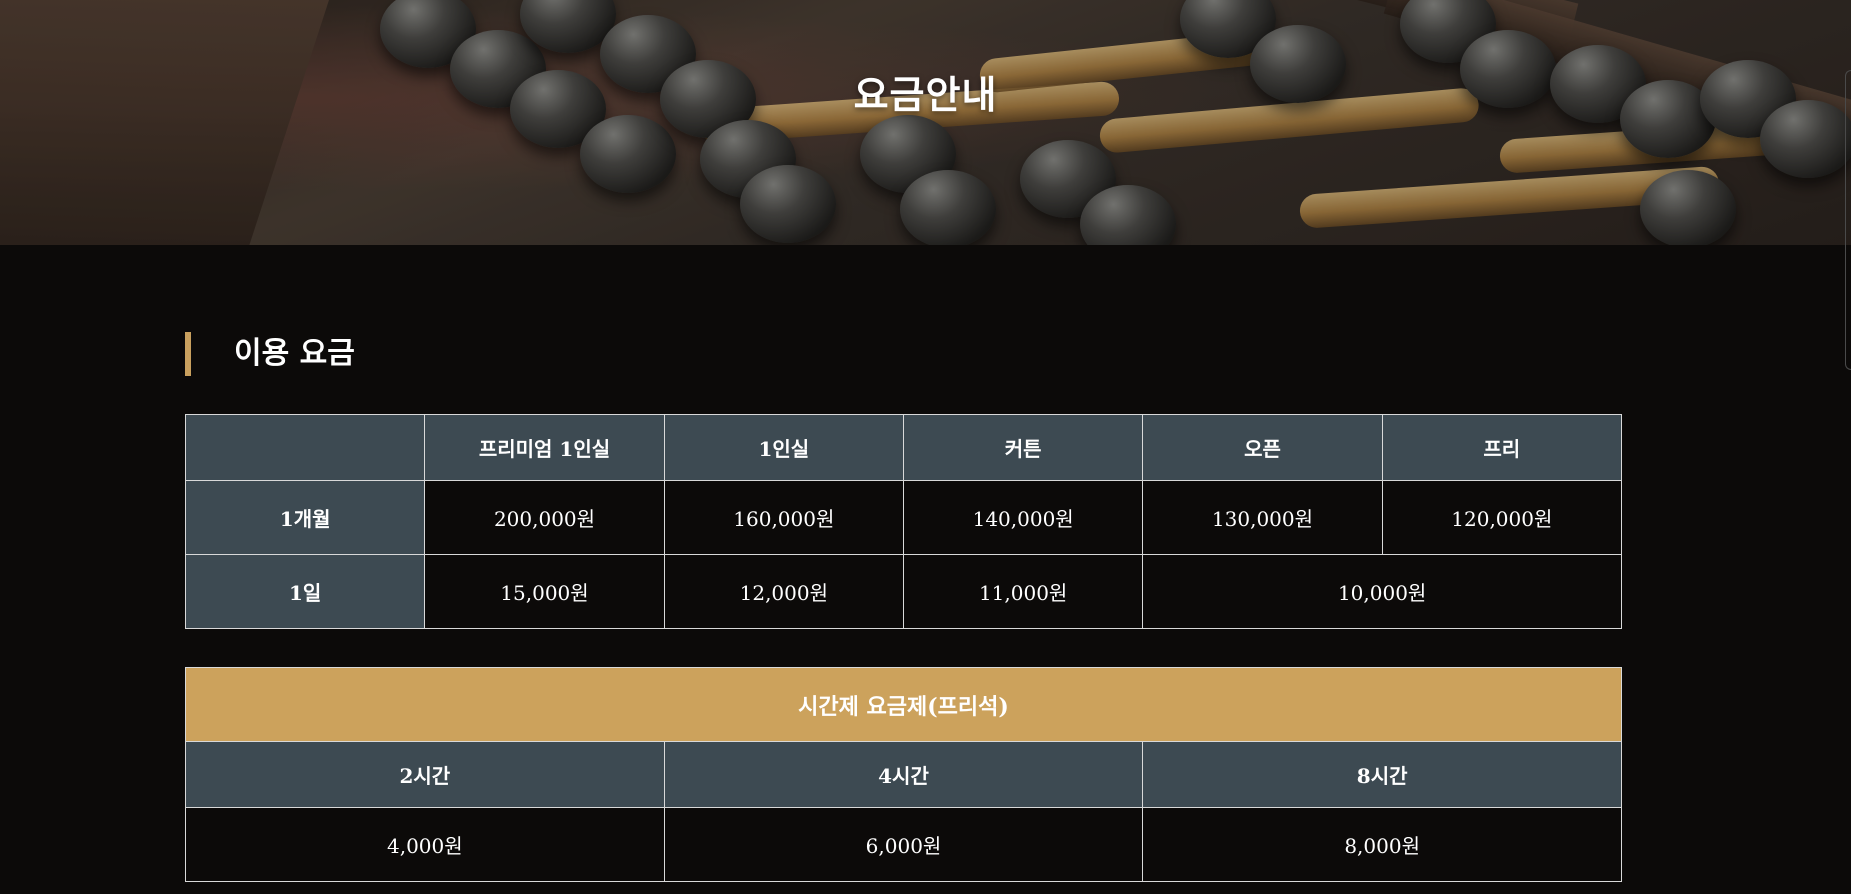  I want to click on table-row: 1일 15,000원 12,000원 11,000원 10,000원, so click(903, 591).